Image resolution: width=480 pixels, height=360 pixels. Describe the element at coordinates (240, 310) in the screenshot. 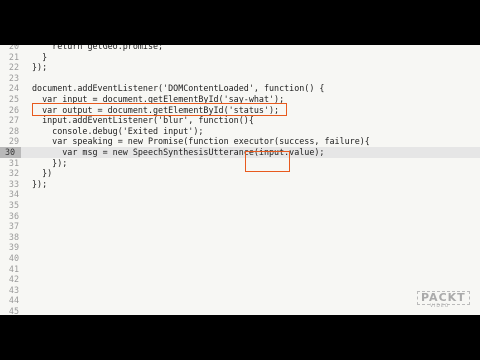

I see `code-line: 45` at that location.